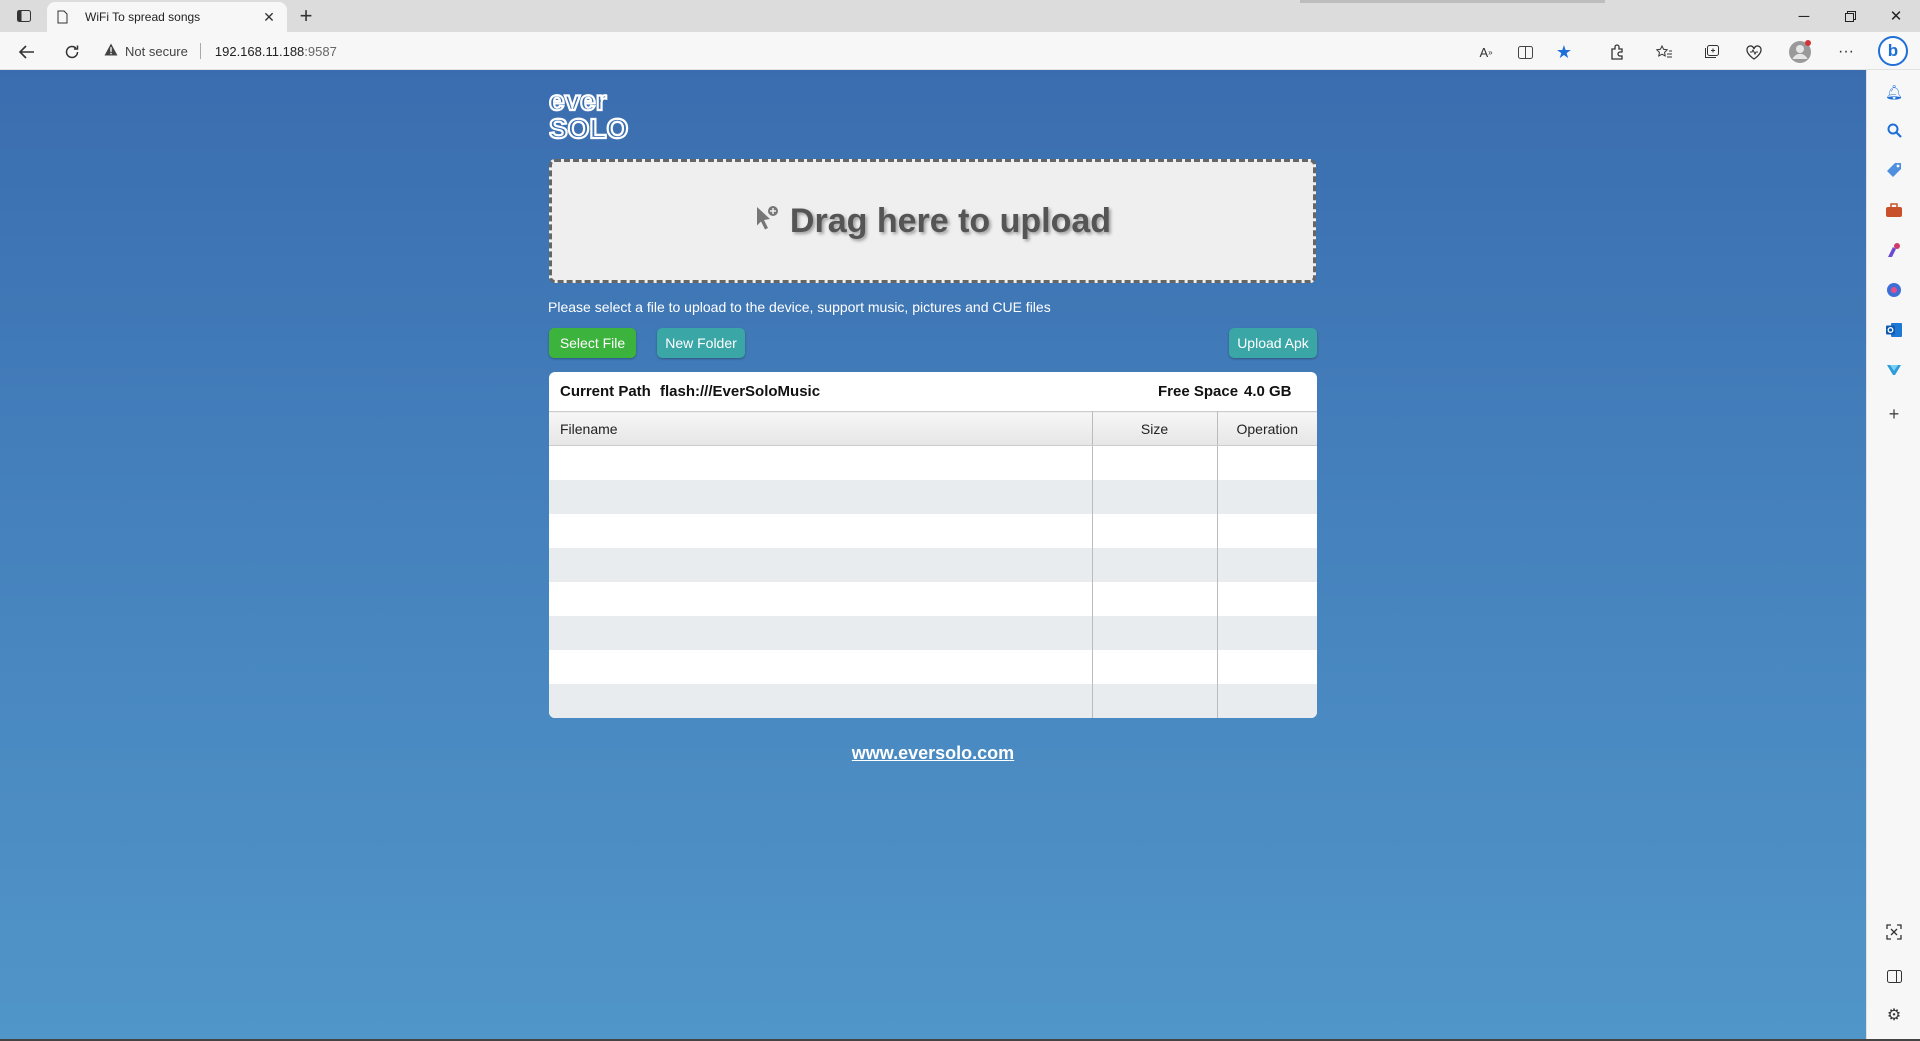 This screenshot has width=1920, height=1041. What do you see at coordinates (767, 221) in the screenshot?
I see `cursor-upload-icon` at bounding box center [767, 221].